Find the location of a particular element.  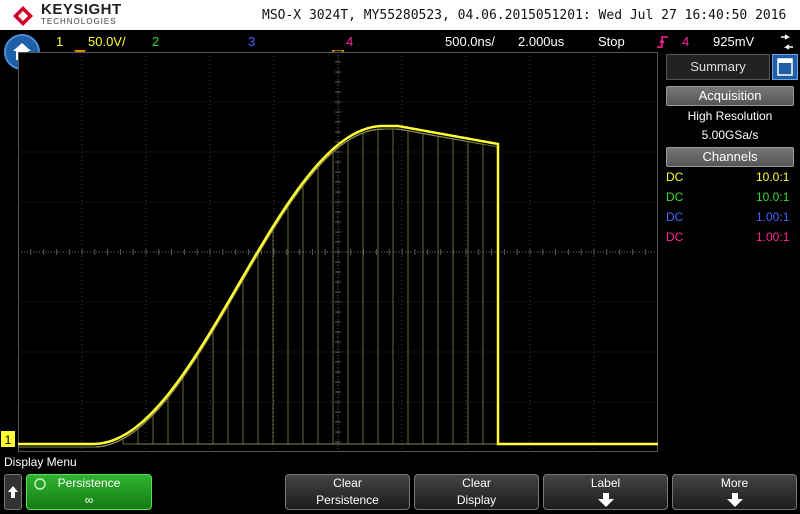

ch3-coupling: DC is located at coordinates (675, 217).